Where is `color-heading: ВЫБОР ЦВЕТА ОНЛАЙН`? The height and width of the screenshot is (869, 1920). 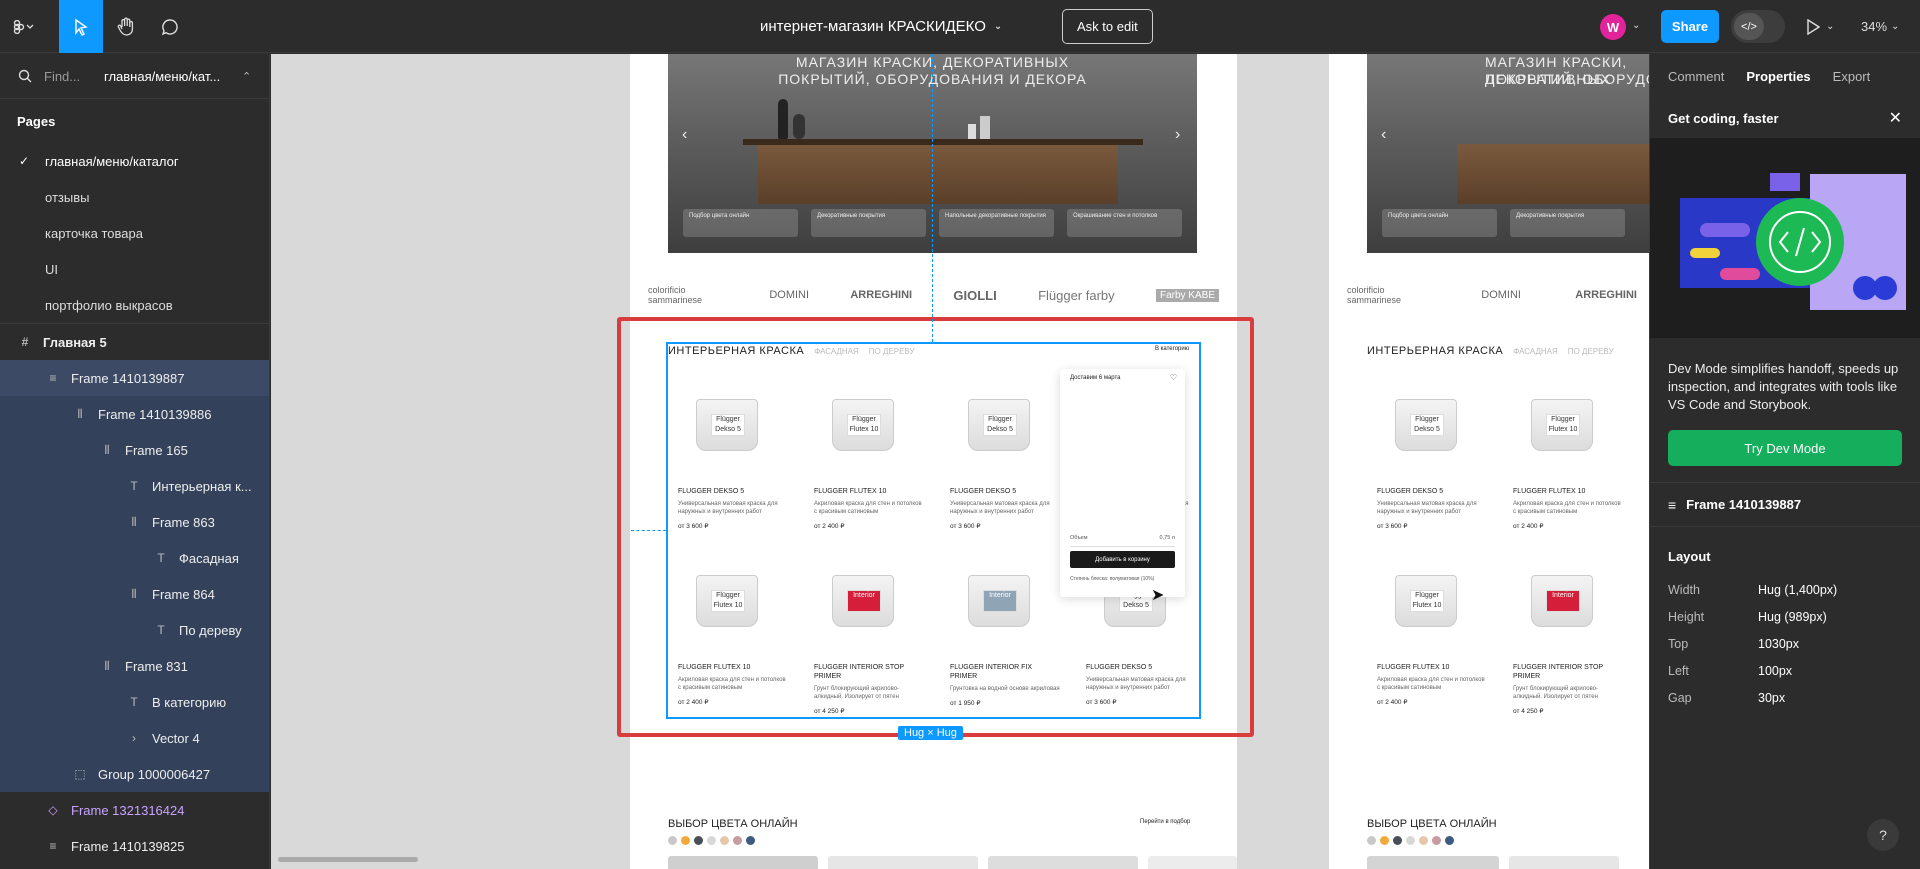
color-heading: ВЫБОР ЦВЕТА ОНЛАЙН is located at coordinates (1432, 824).